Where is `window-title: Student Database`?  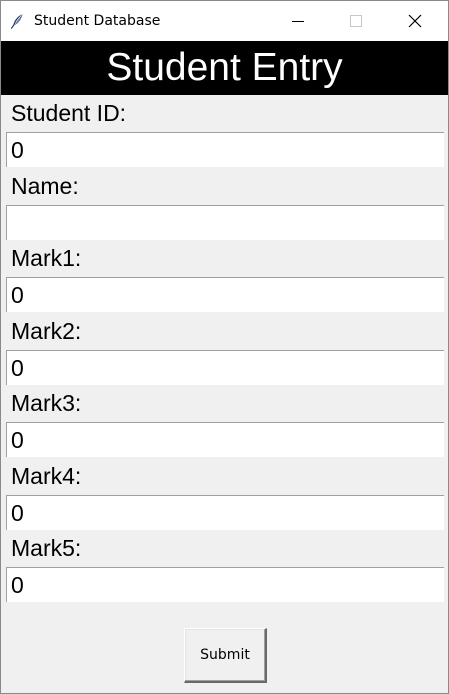
window-title: Student Database is located at coordinates (97, 21).